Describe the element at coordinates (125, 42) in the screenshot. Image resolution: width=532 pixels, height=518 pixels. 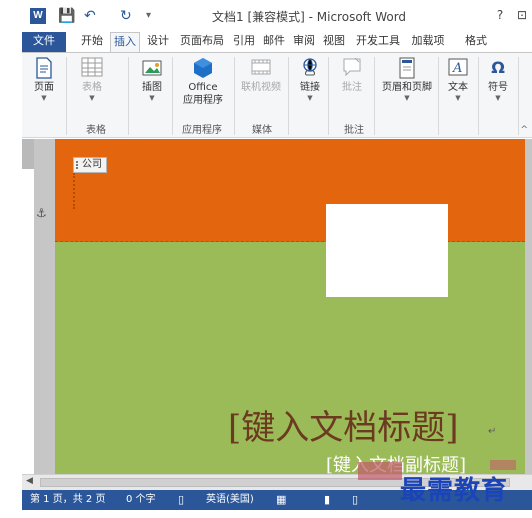
I see `tab-insert: 插入` at that location.